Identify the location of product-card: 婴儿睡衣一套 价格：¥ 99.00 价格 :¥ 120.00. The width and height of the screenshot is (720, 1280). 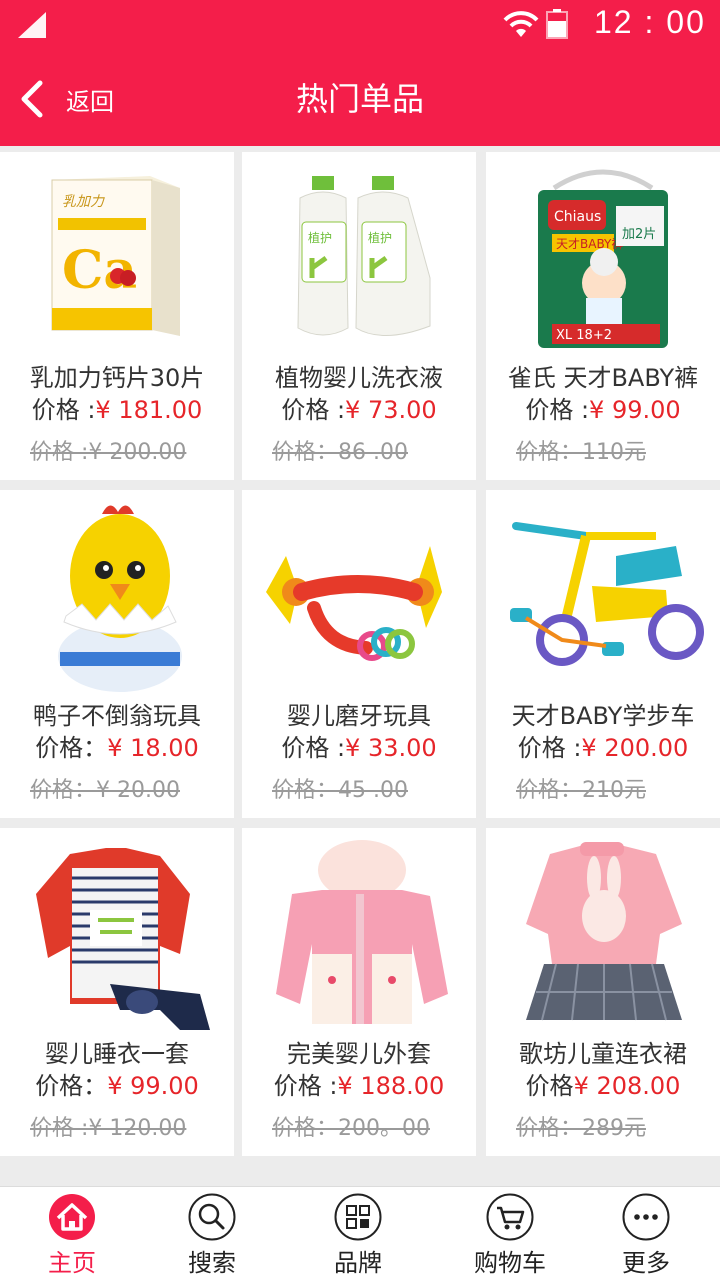
(117, 992).